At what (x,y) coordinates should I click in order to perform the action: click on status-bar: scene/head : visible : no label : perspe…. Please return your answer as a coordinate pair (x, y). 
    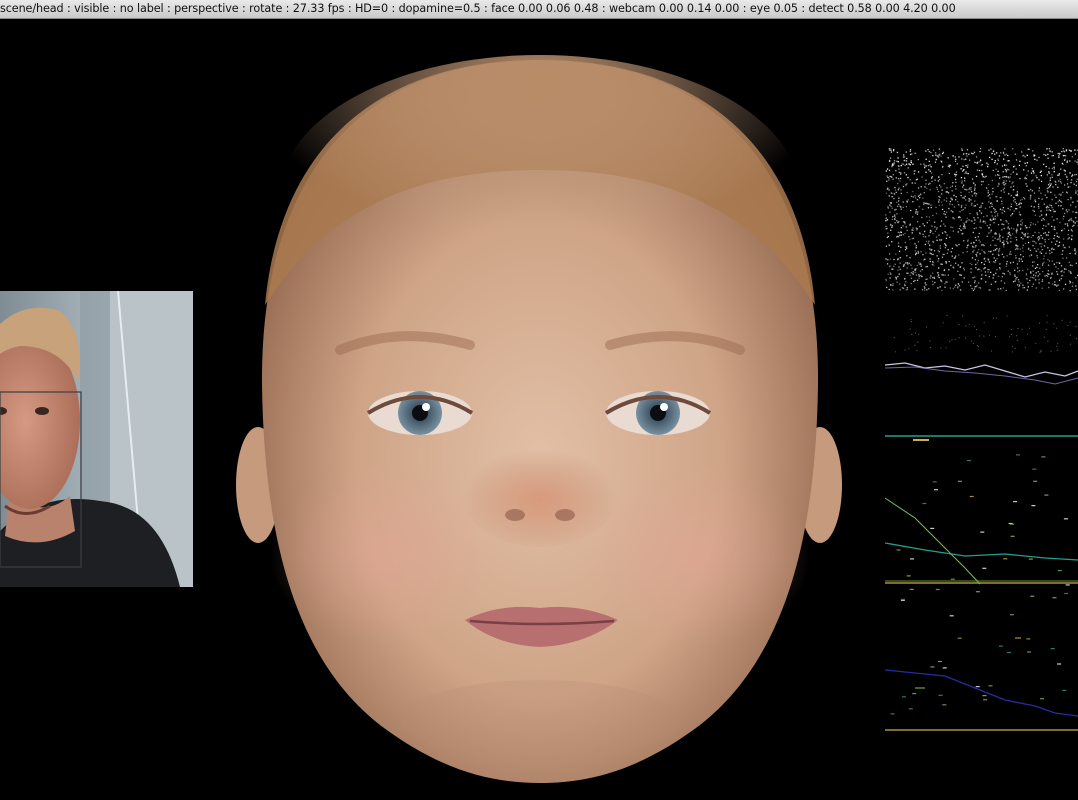
    Looking at the image, I should click on (539, 9).